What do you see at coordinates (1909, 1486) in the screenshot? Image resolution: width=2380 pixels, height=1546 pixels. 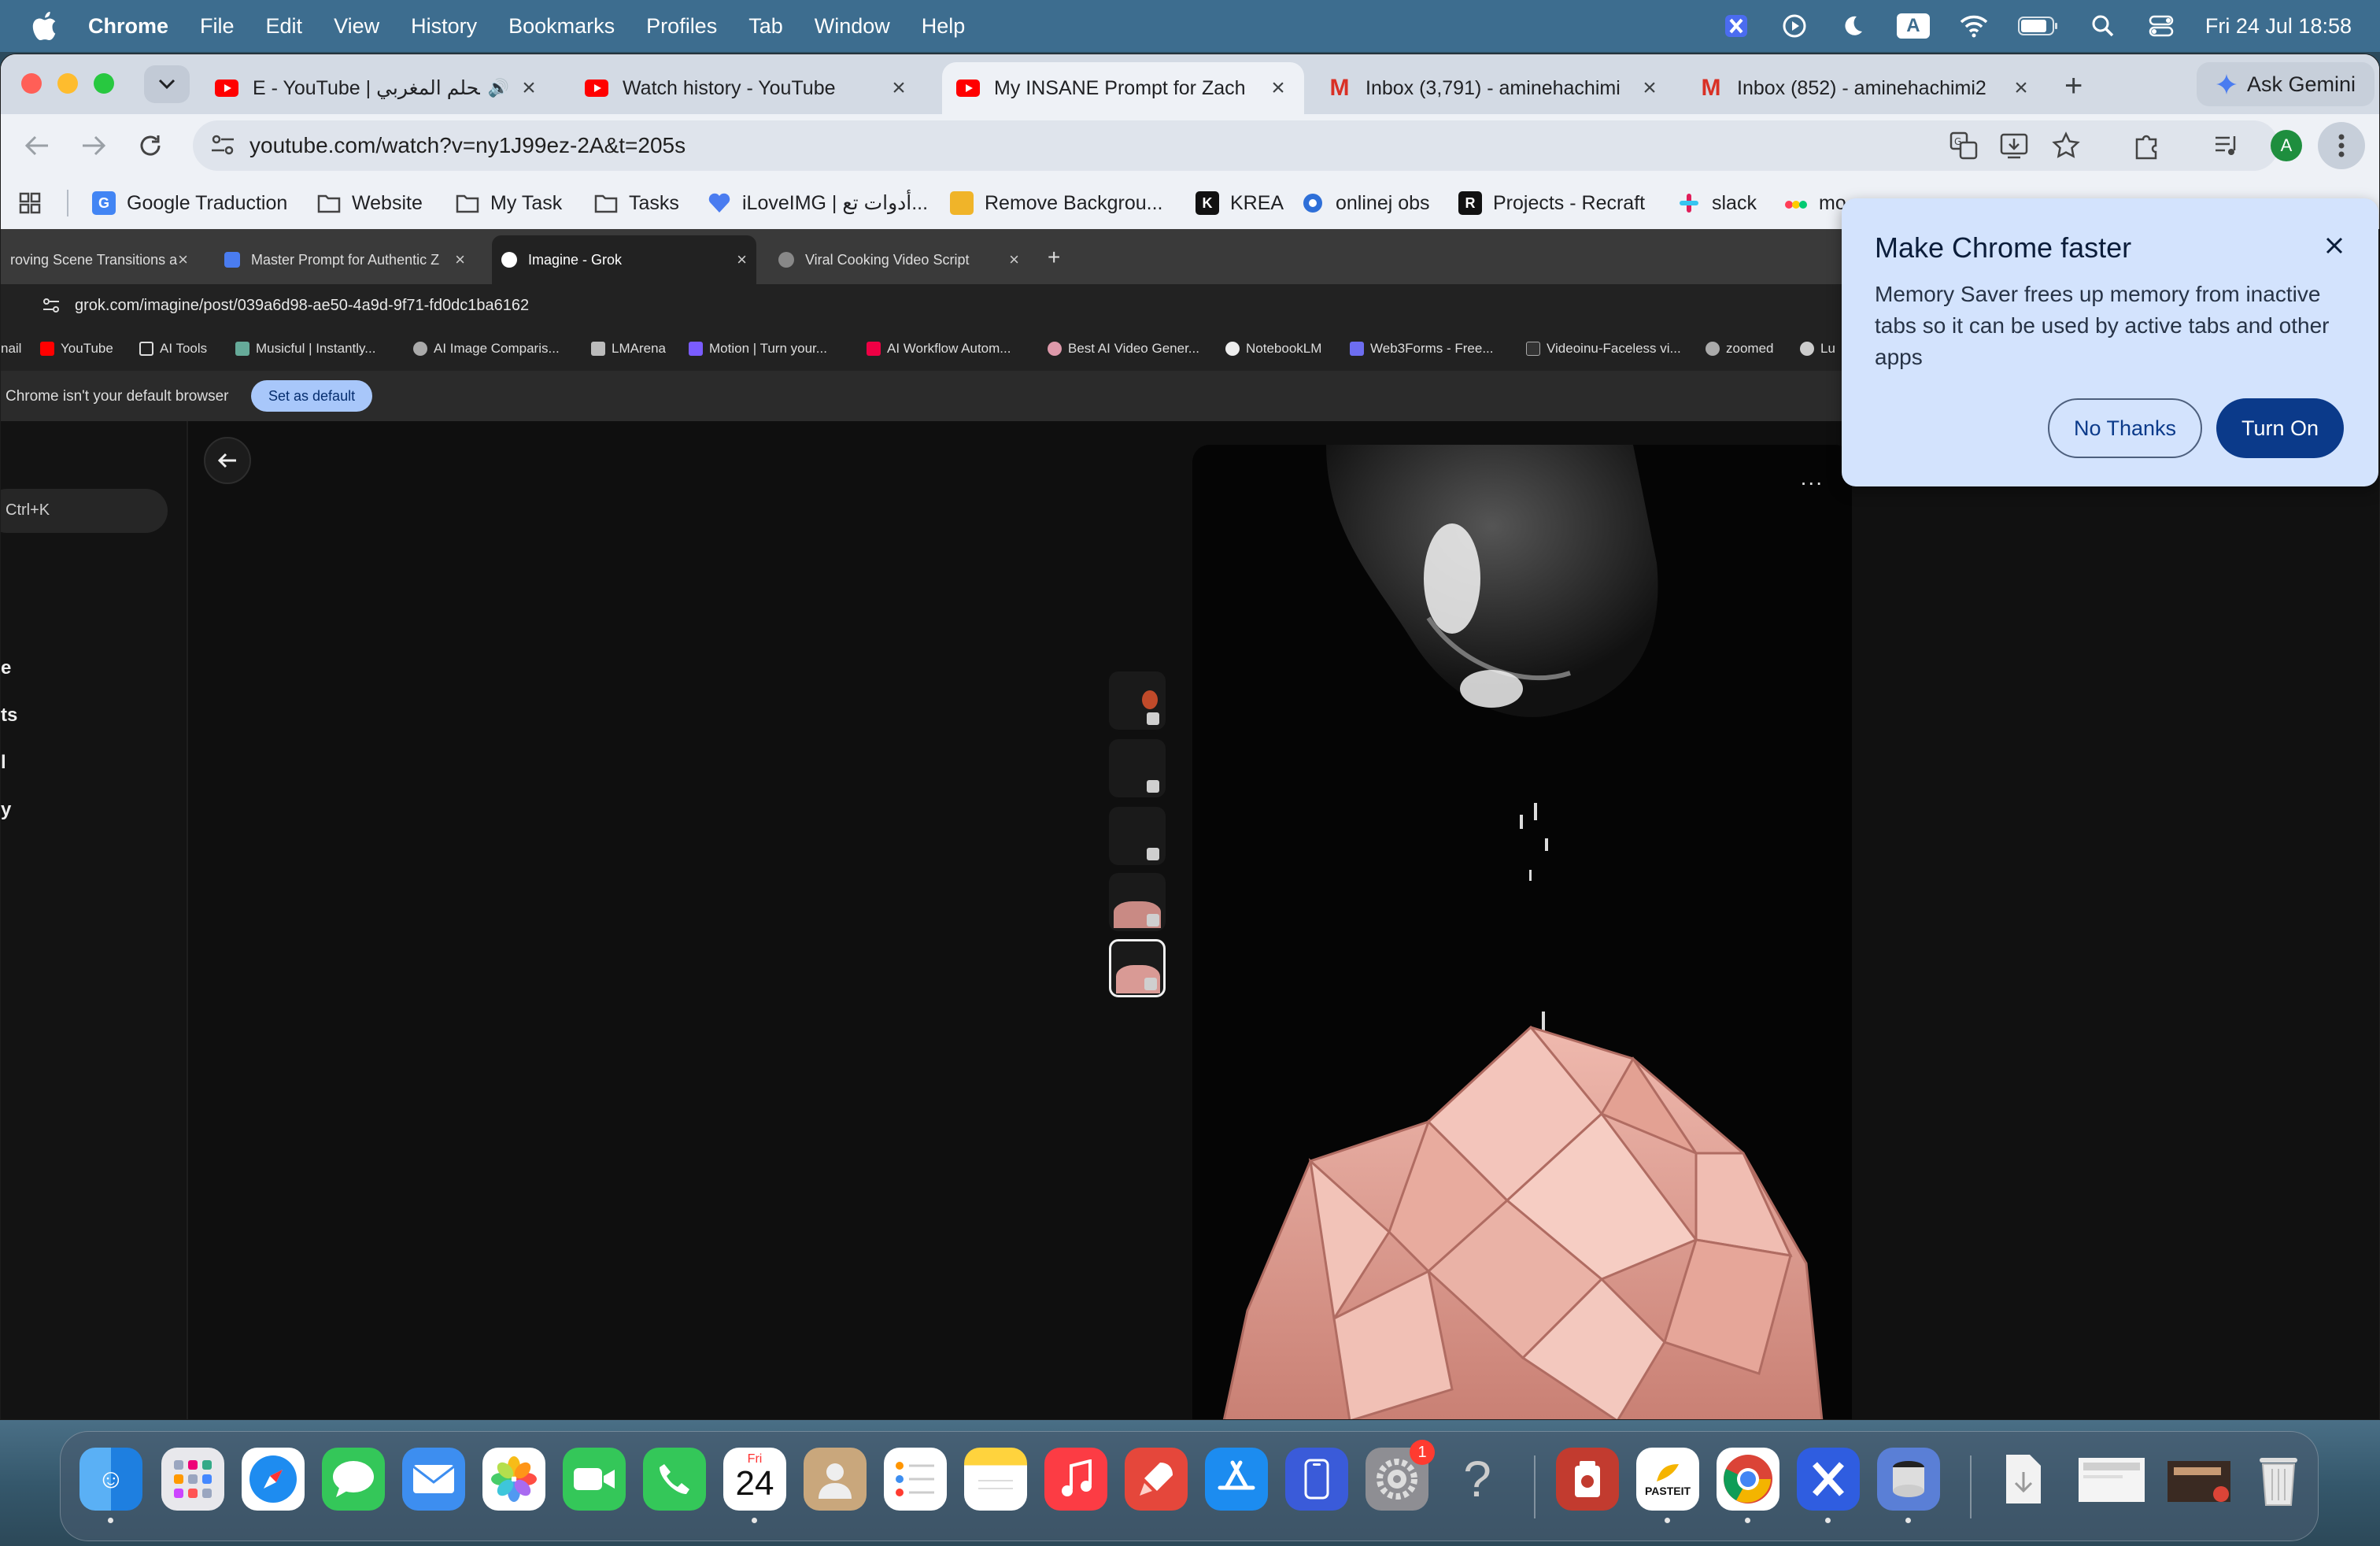 I see `archive-utility-icon` at bounding box center [1909, 1486].